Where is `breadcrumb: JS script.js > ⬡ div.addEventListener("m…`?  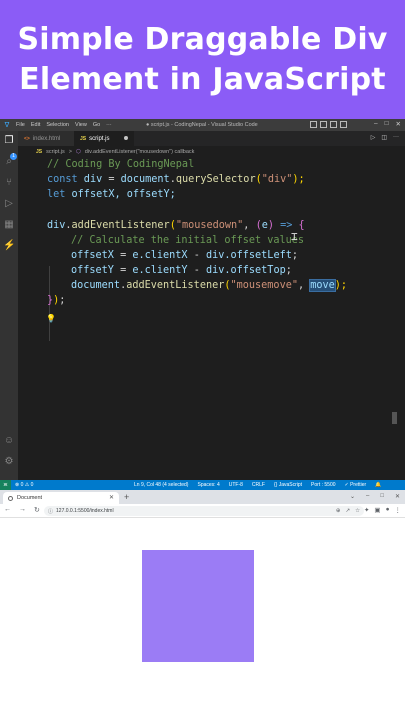
breadcrumb: JS script.js > ⬡ div.addEventListener("m… is located at coordinates (211, 151).